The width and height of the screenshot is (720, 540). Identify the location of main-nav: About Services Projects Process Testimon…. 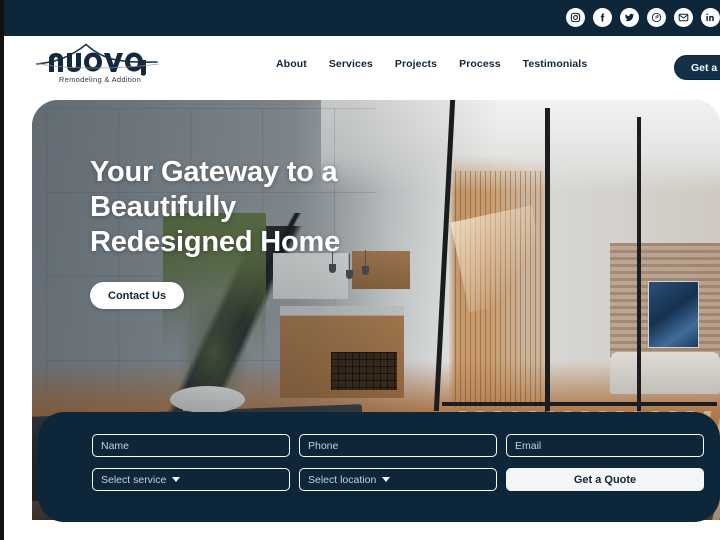
(431, 64).